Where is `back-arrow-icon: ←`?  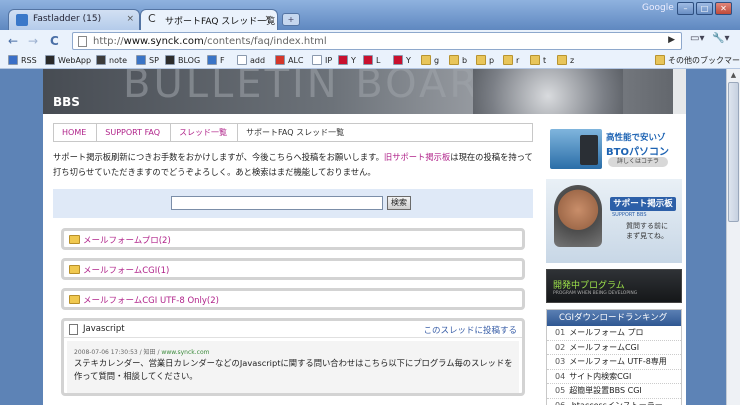 back-arrow-icon: ← is located at coordinates (13, 41).